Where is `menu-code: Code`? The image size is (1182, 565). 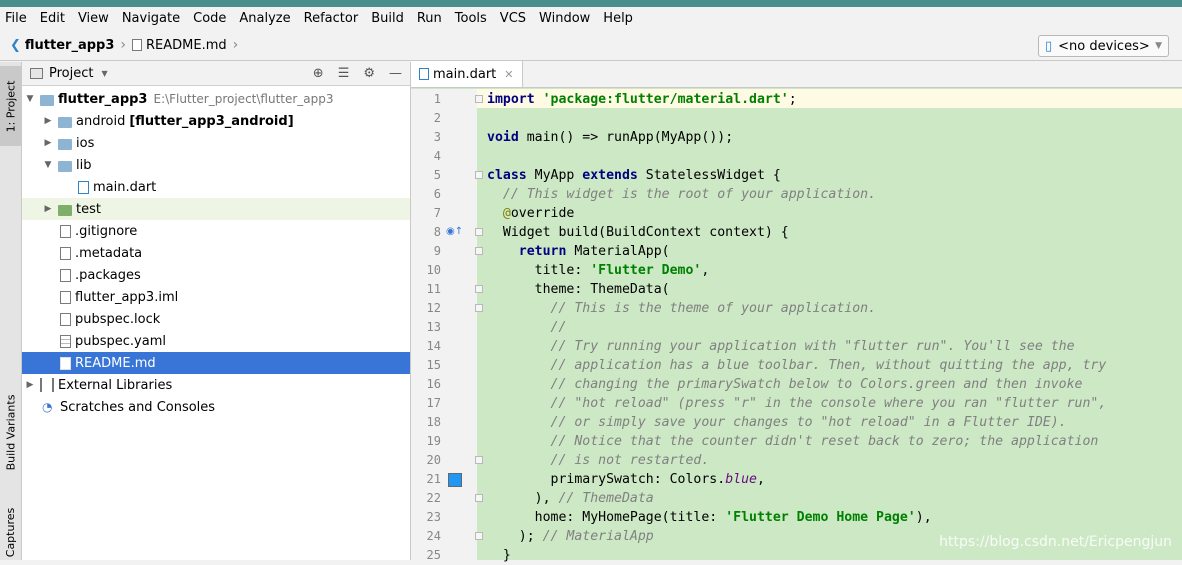
menu-code: Code is located at coordinates (209, 18).